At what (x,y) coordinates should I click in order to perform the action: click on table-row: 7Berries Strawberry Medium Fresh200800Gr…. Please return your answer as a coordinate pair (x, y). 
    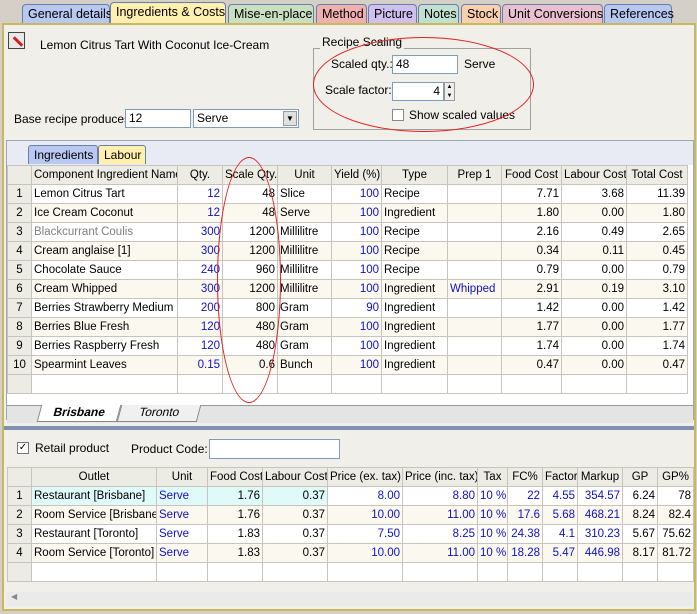
    Looking at the image, I should click on (347, 308).